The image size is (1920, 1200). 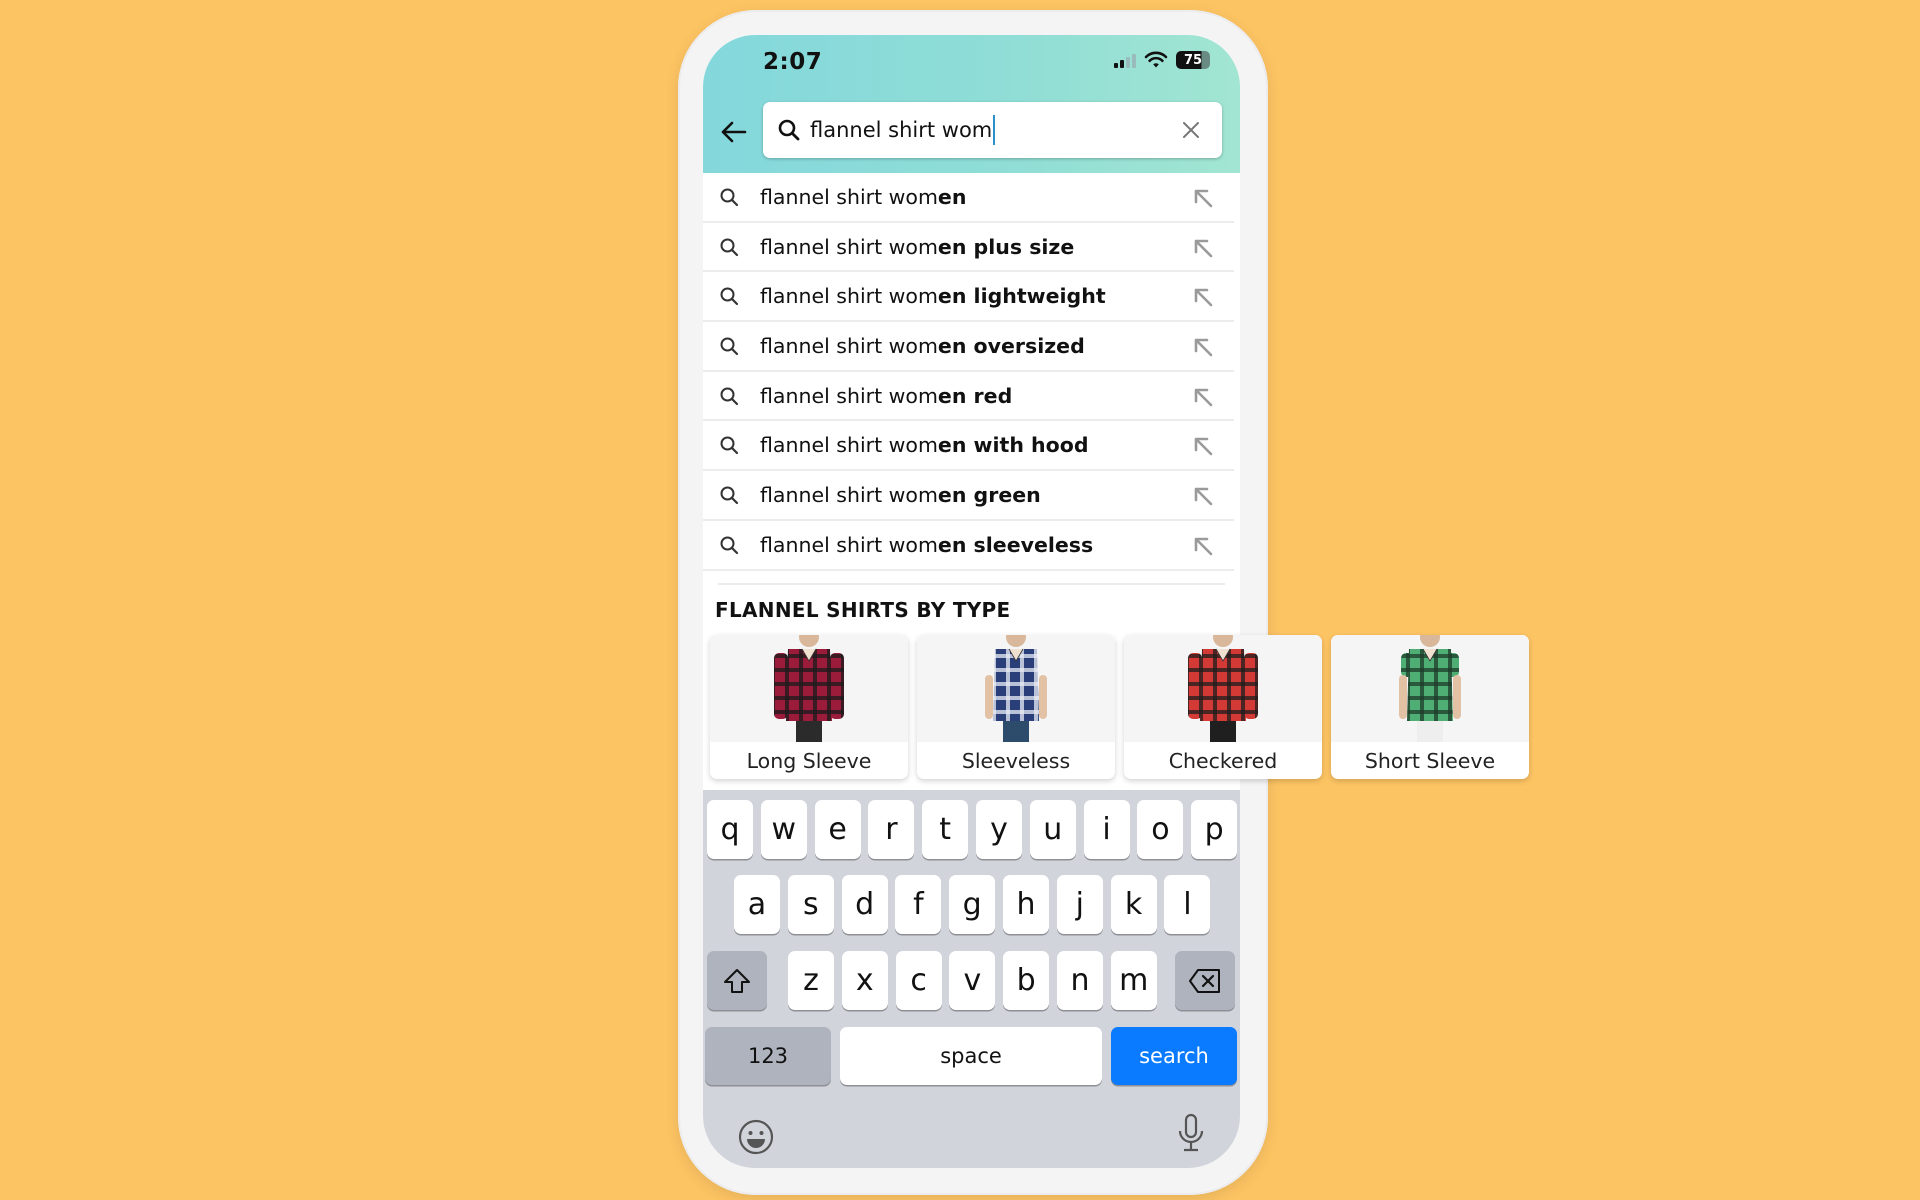 I want to click on suggestion-text: flannel shirt women plus size, so click(x=917, y=246).